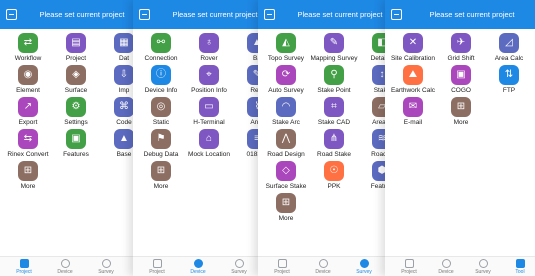 This screenshot has height=276, width=535. I want to click on menu-item-label: Grid Shift, so click(461, 58).